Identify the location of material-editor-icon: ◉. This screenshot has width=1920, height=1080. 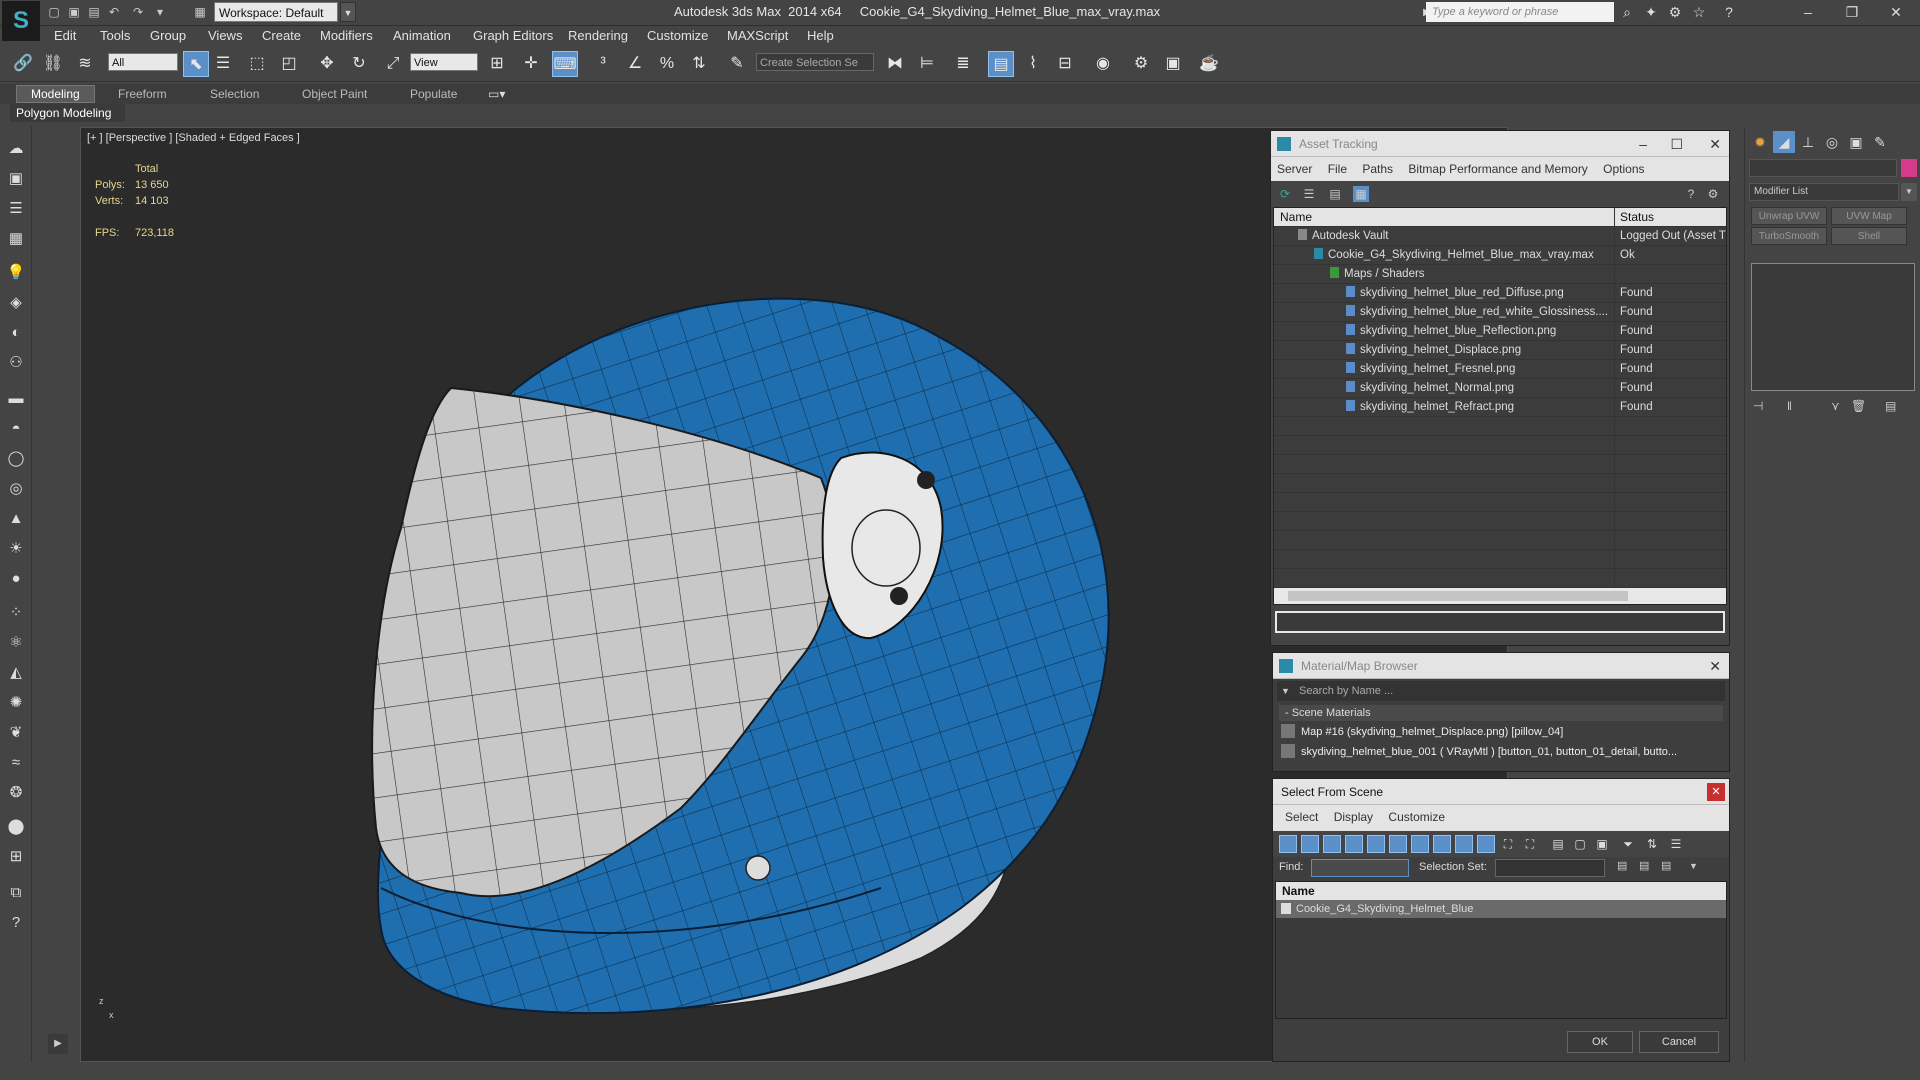
(1103, 64).